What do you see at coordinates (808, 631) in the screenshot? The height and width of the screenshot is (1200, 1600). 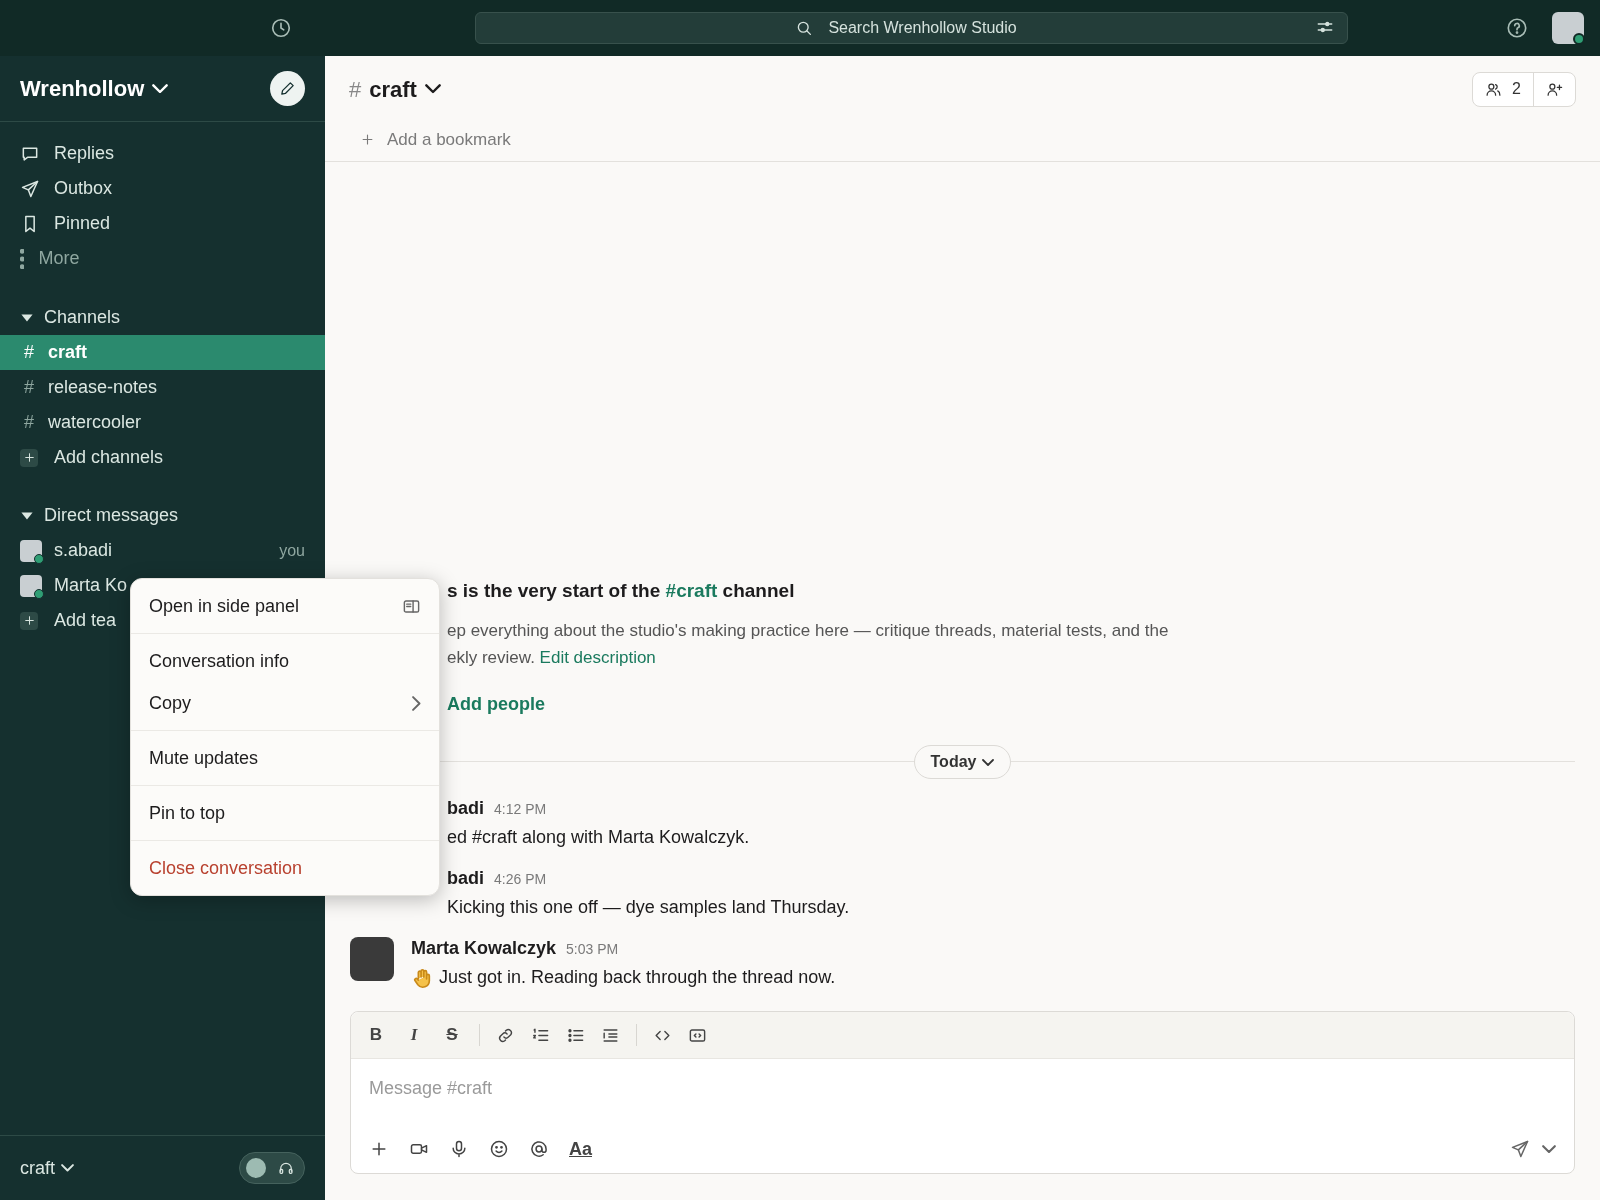 I see `intro-description: ep everything about the studio's making practice here — critique threads, material tests, and the` at bounding box center [808, 631].